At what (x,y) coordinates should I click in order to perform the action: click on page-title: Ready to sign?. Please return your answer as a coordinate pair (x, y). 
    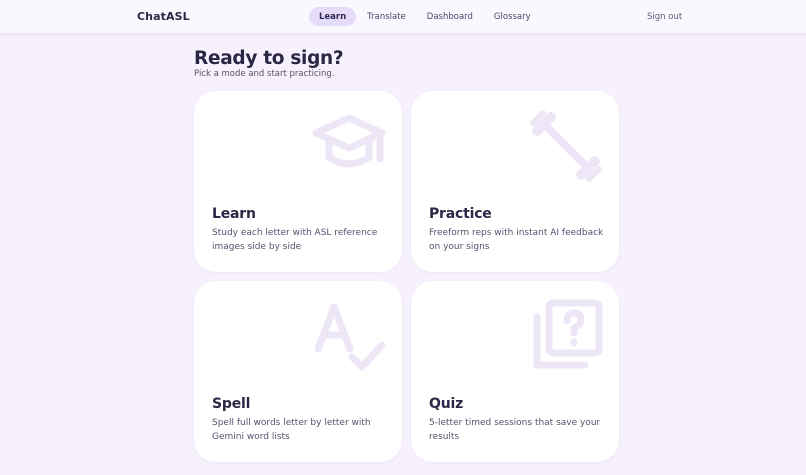
    Looking at the image, I should click on (269, 58).